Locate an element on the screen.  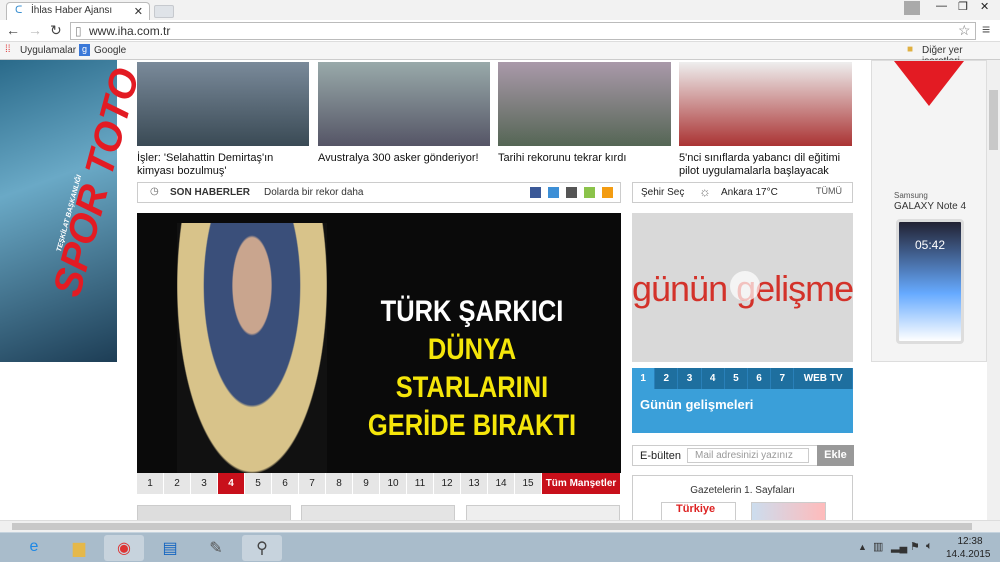
bookmark-star-icon: ☆ is located at coordinates (964, 30).